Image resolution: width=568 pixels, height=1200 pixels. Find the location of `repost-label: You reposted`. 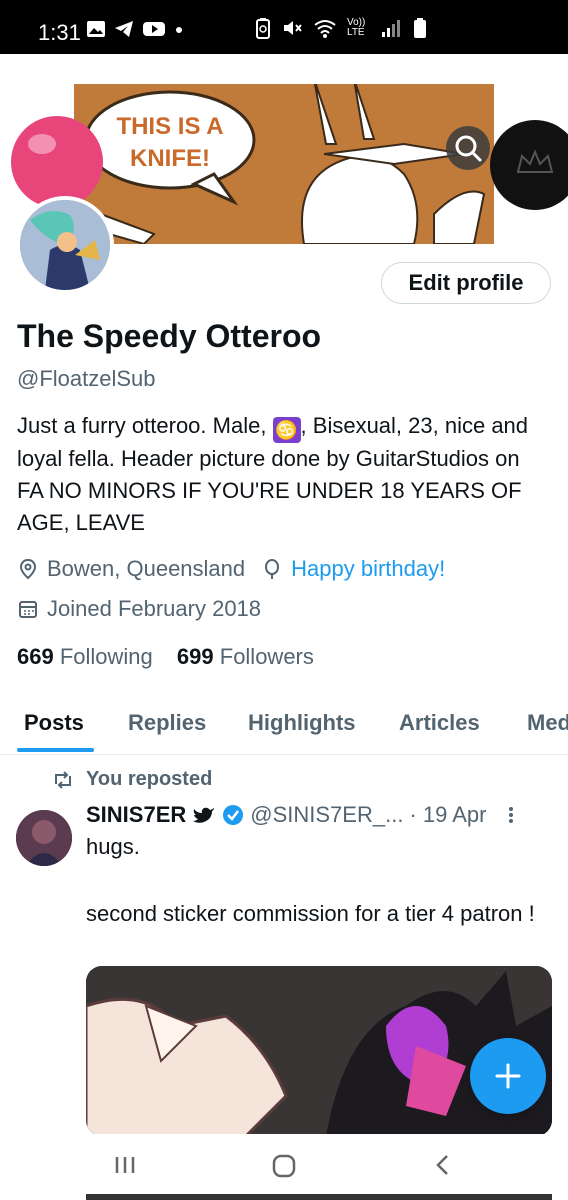

repost-label: You reposted is located at coordinates (149, 779).